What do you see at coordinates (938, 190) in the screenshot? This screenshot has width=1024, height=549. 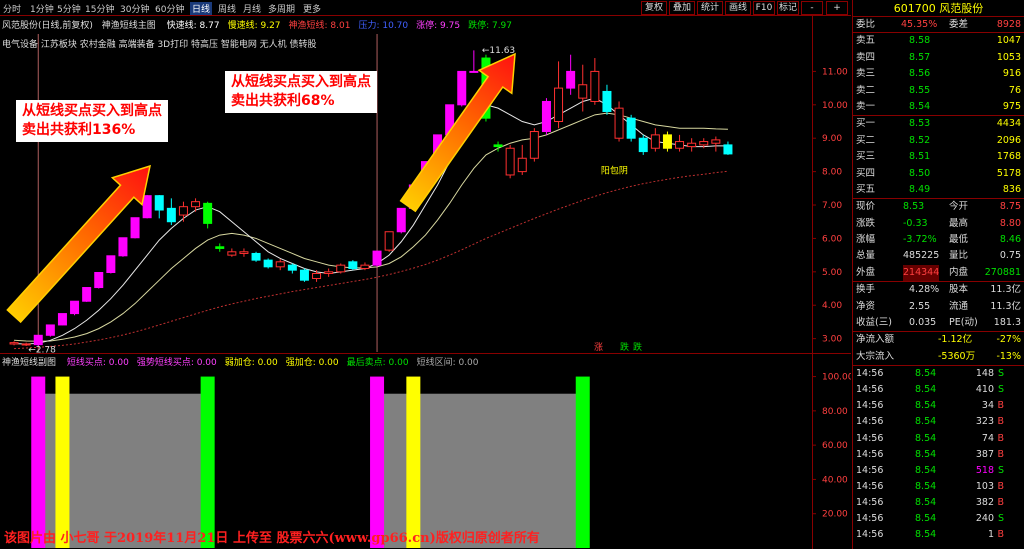 I see `bid-row-4: 买五 8.49 836` at bounding box center [938, 190].